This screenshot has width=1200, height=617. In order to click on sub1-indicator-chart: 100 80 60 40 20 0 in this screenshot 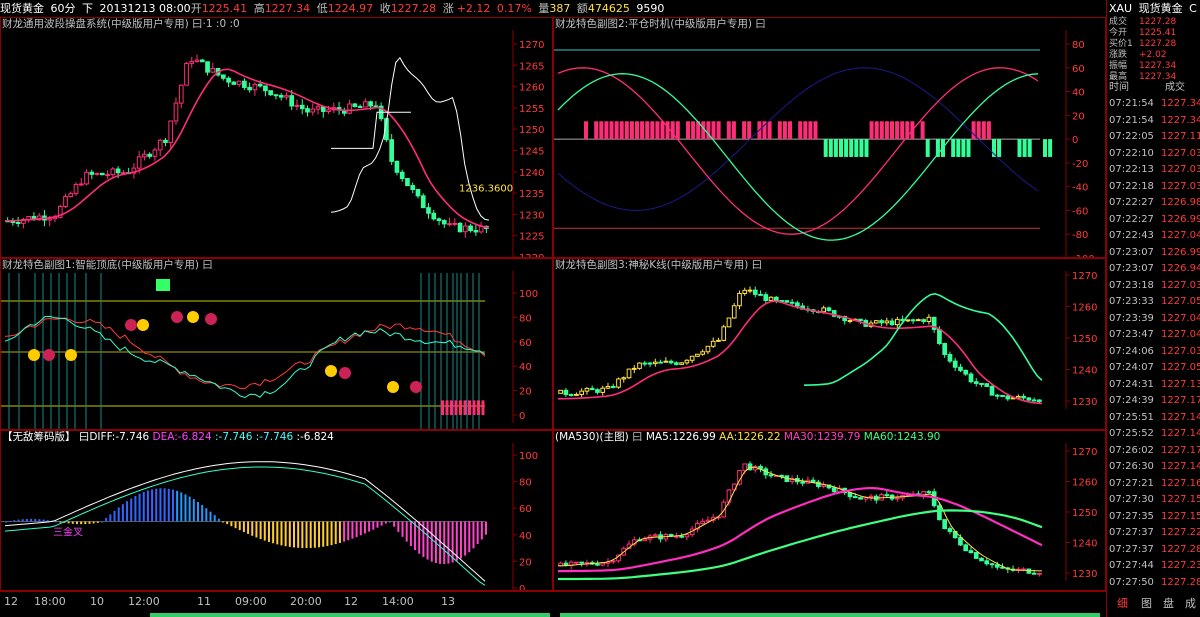, I will do `click(277, 344)`.